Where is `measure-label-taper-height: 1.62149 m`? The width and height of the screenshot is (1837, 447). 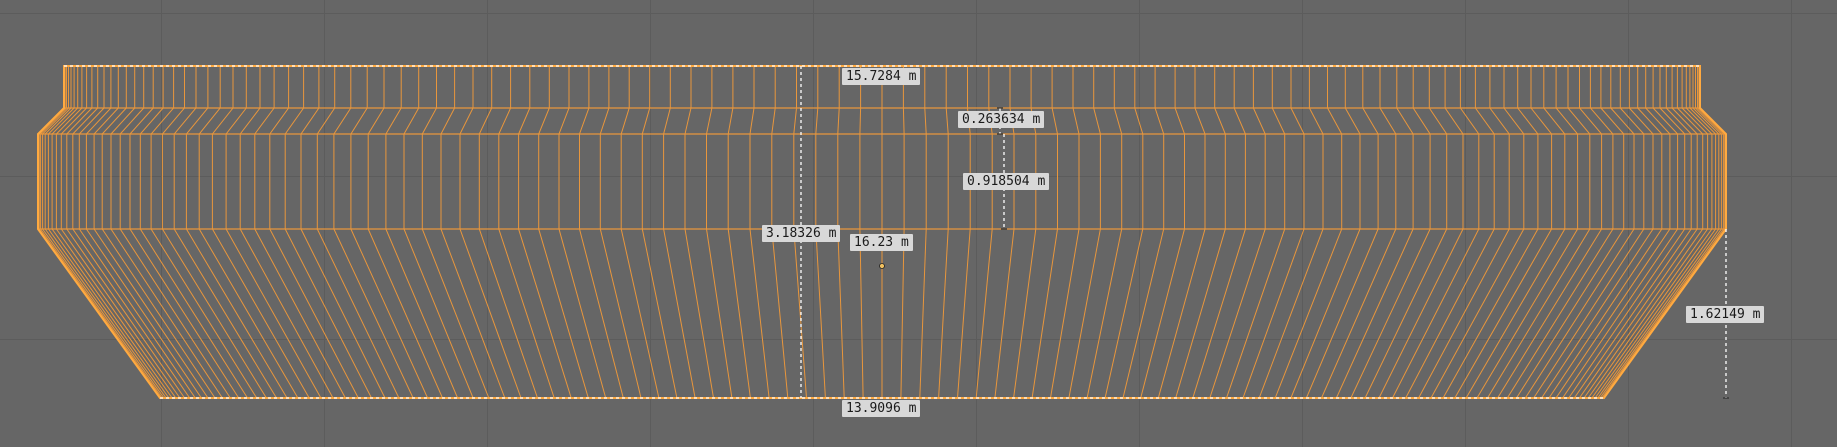 measure-label-taper-height: 1.62149 m is located at coordinates (1725, 314).